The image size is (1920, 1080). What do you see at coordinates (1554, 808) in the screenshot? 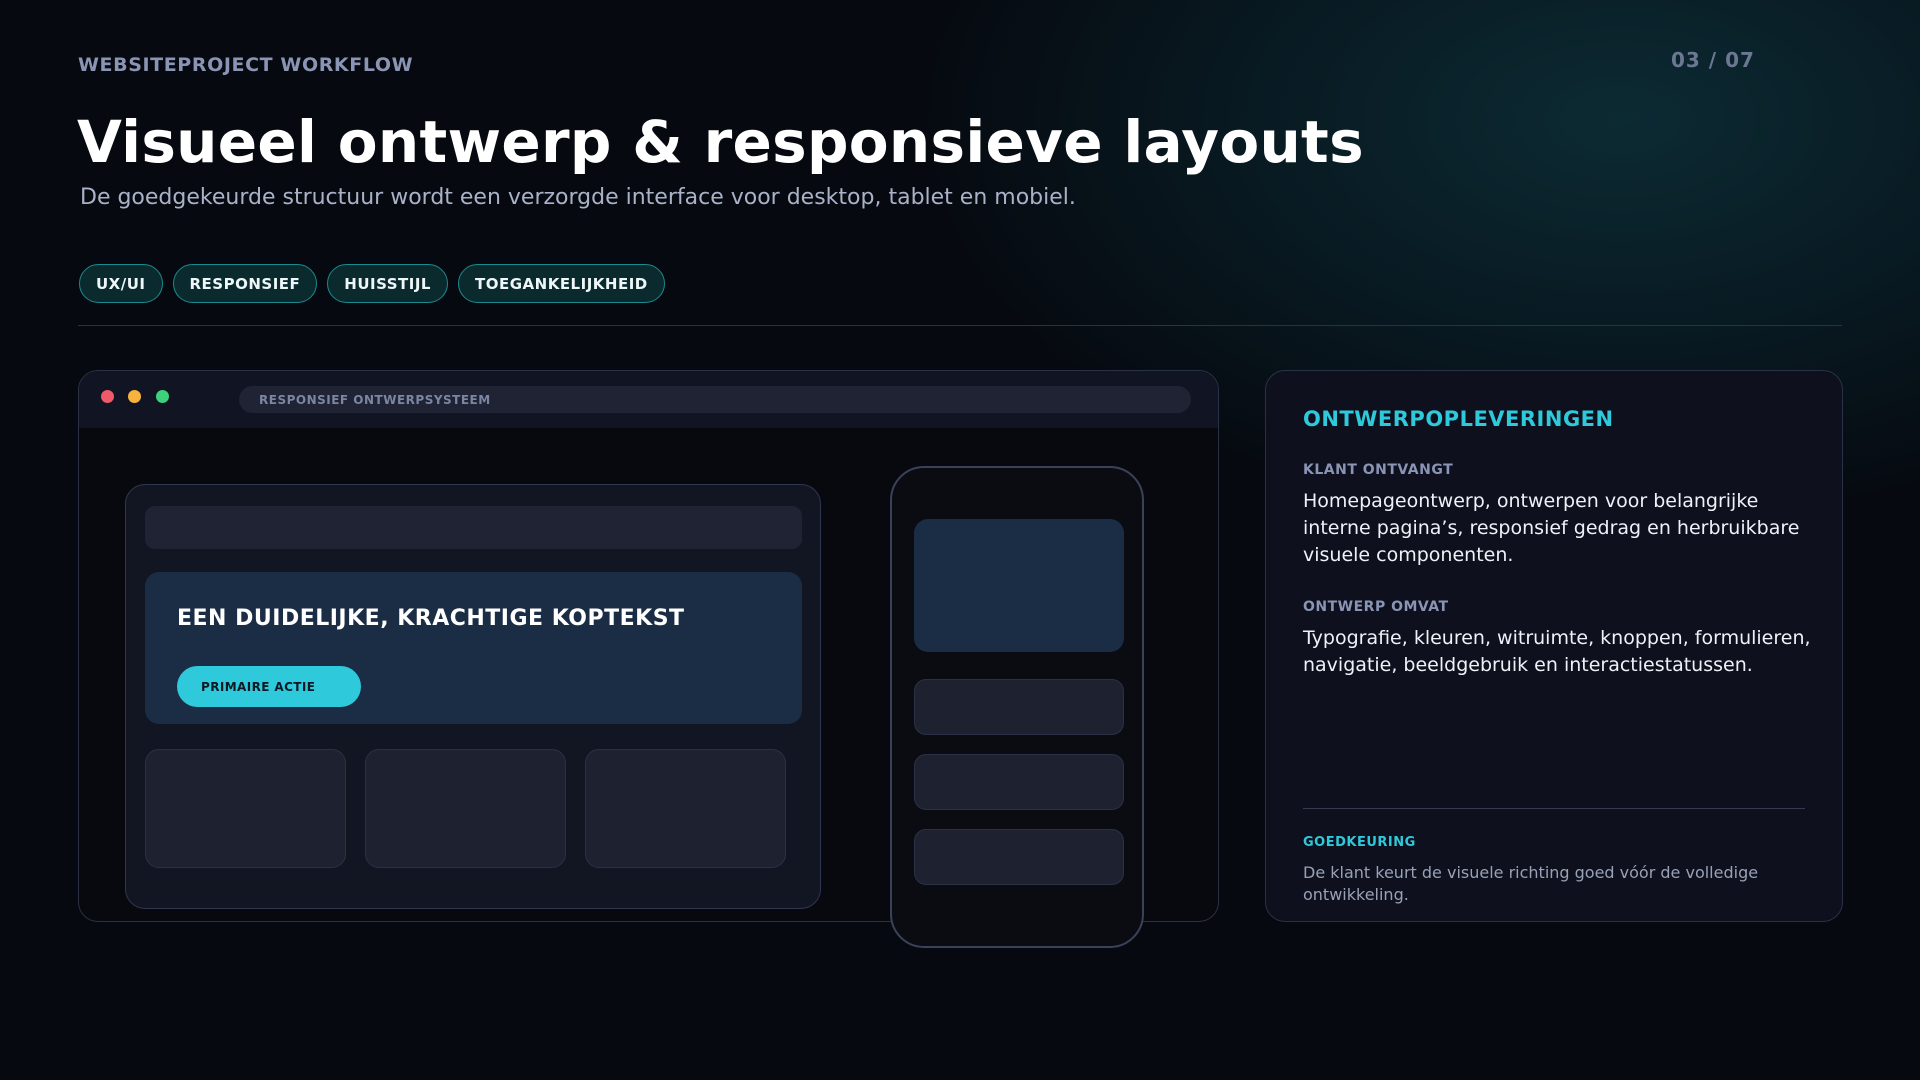
I see `panel-divider` at bounding box center [1554, 808].